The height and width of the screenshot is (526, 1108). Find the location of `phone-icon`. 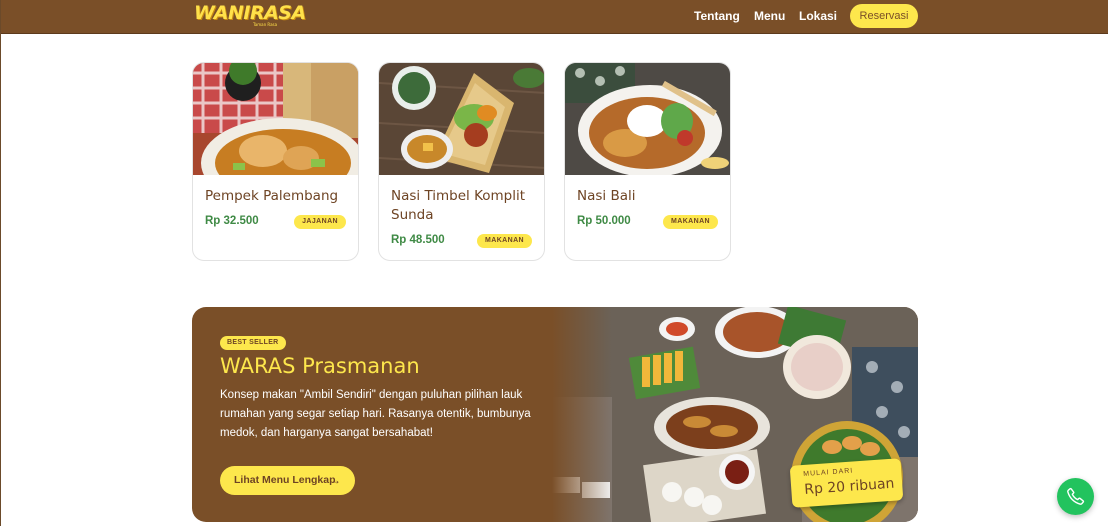

phone-icon is located at coordinates (1076, 496).